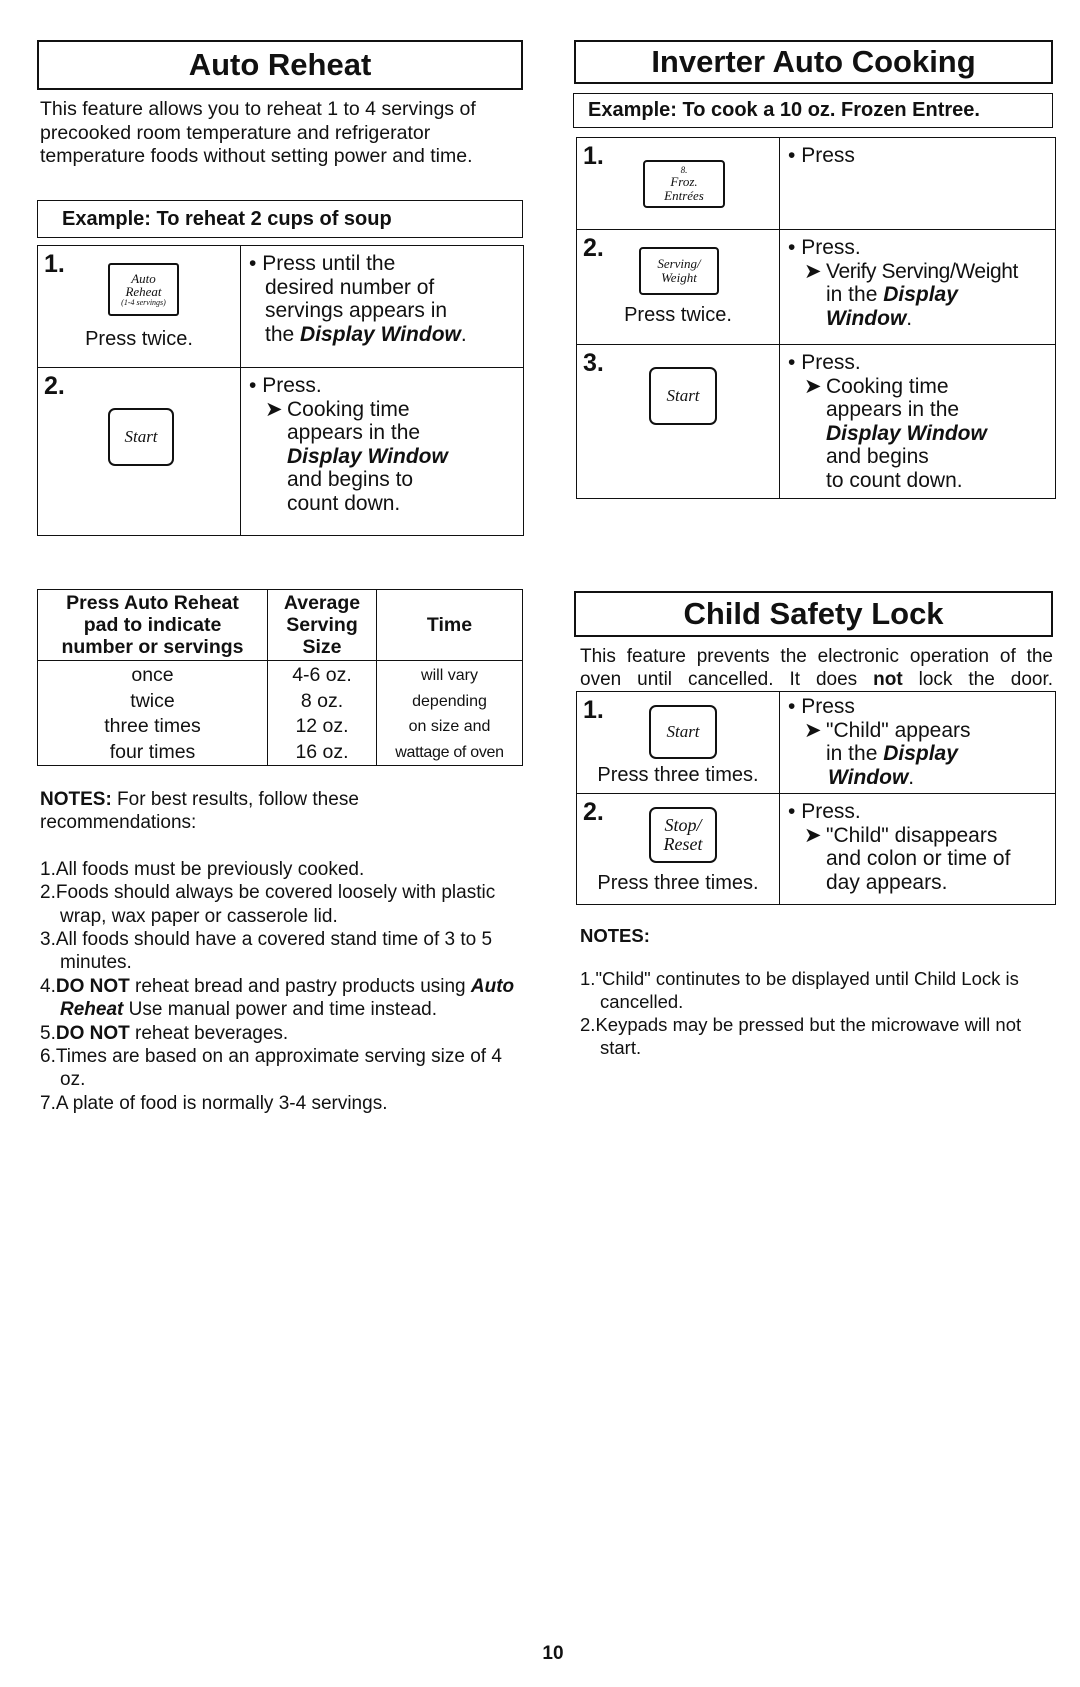 This screenshot has width=1080, height=1687. I want to click on display-term: Display, so click(920, 294).